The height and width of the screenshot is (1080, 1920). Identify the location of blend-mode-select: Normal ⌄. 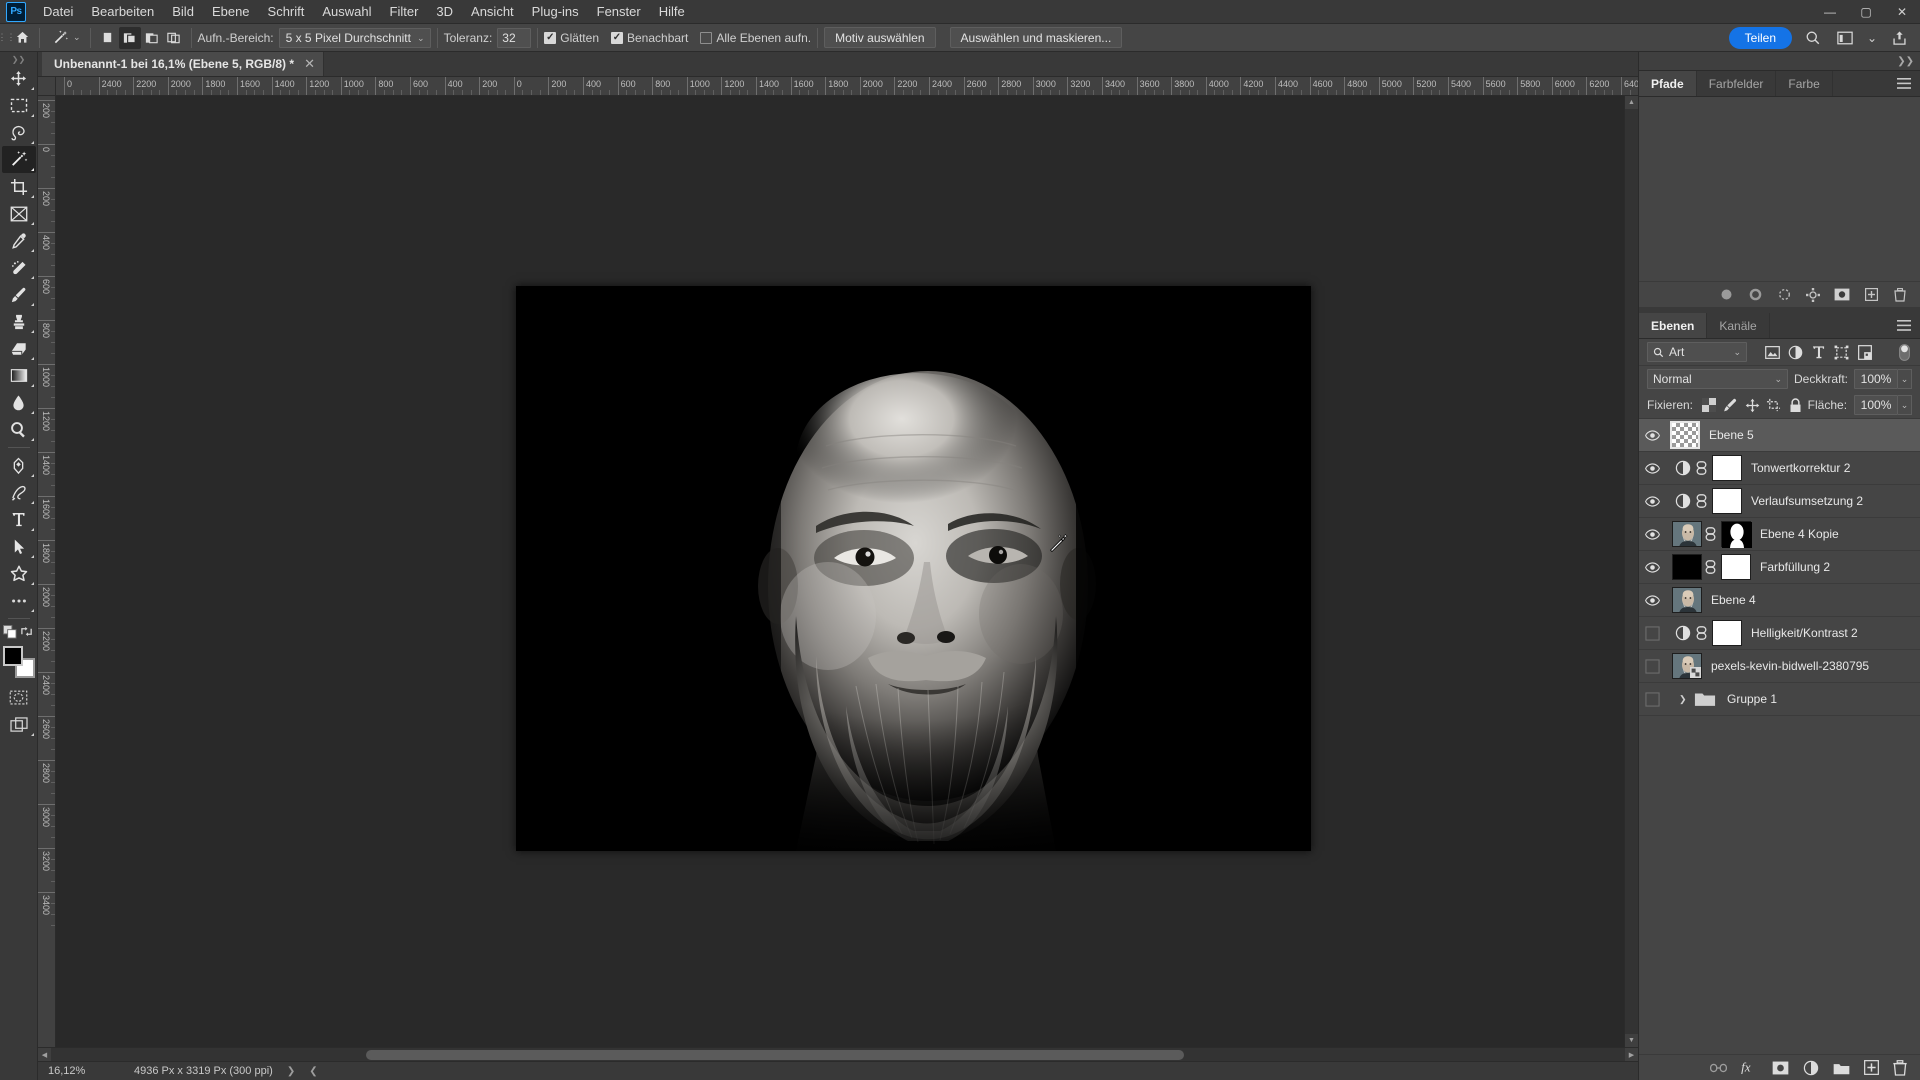
(1717, 379).